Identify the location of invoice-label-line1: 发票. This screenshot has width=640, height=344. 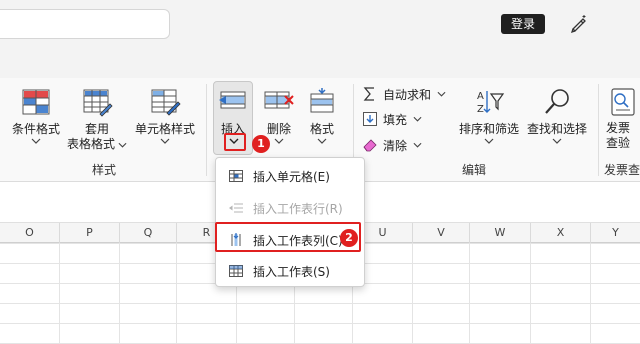
(618, 128).